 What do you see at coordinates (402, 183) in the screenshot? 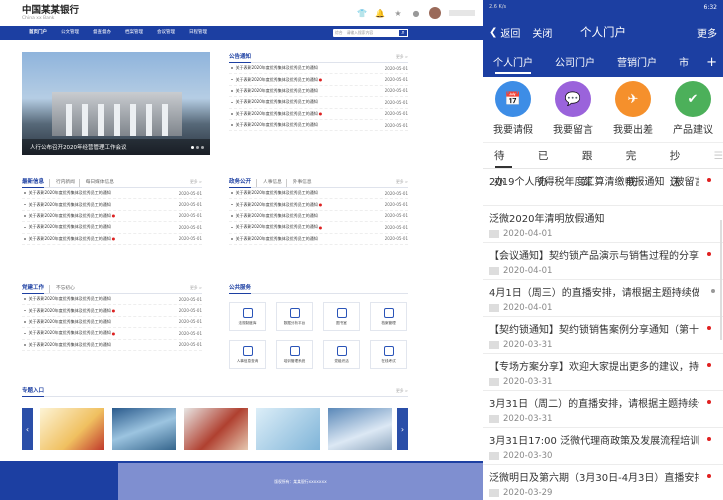
I see `gov-more-link: 更多 >` at bounding box center [402, 183].